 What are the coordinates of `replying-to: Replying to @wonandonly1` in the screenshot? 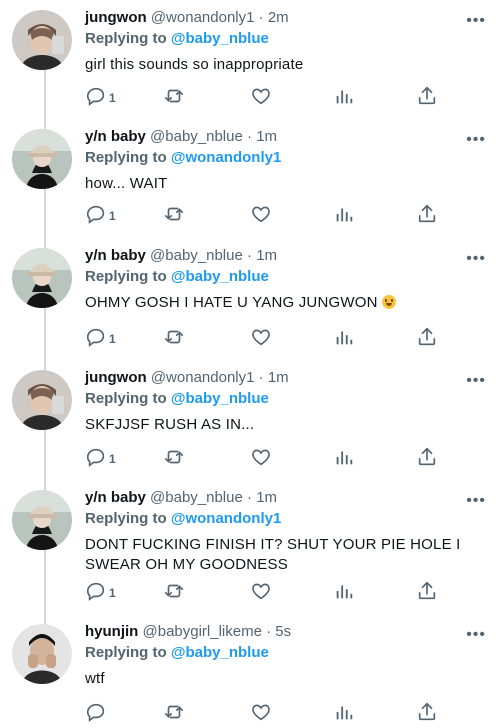 It's located at (283, 158).